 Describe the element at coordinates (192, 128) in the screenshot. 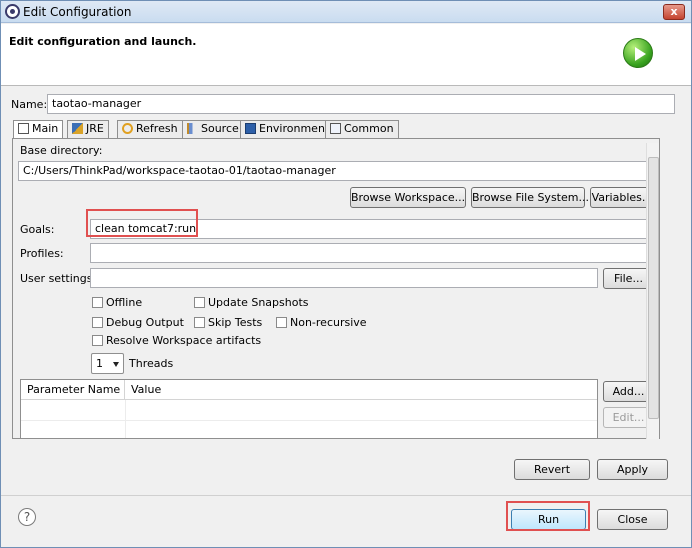

I see `source-icon` at that location.